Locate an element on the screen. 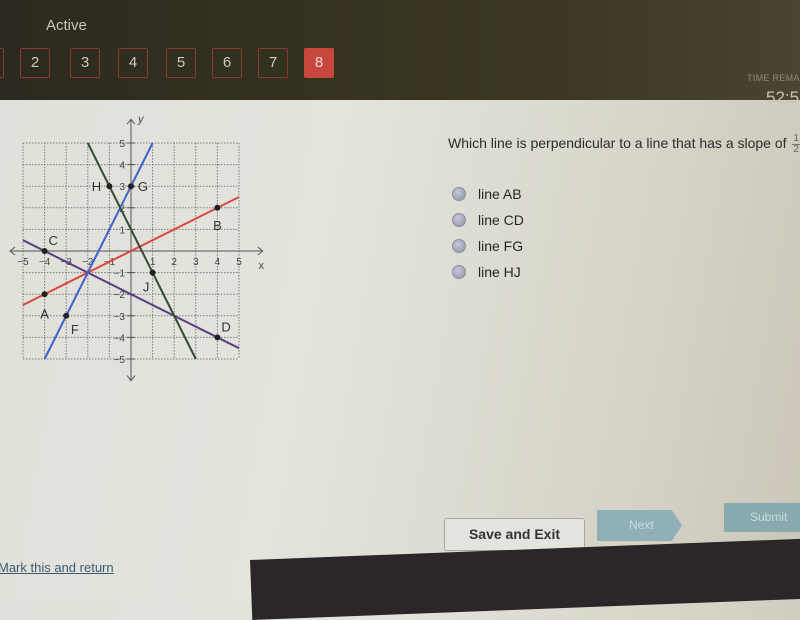 This screenshot has width=800, height=620. slope-fraction: 1 2 is located at coordinates (796, 144).